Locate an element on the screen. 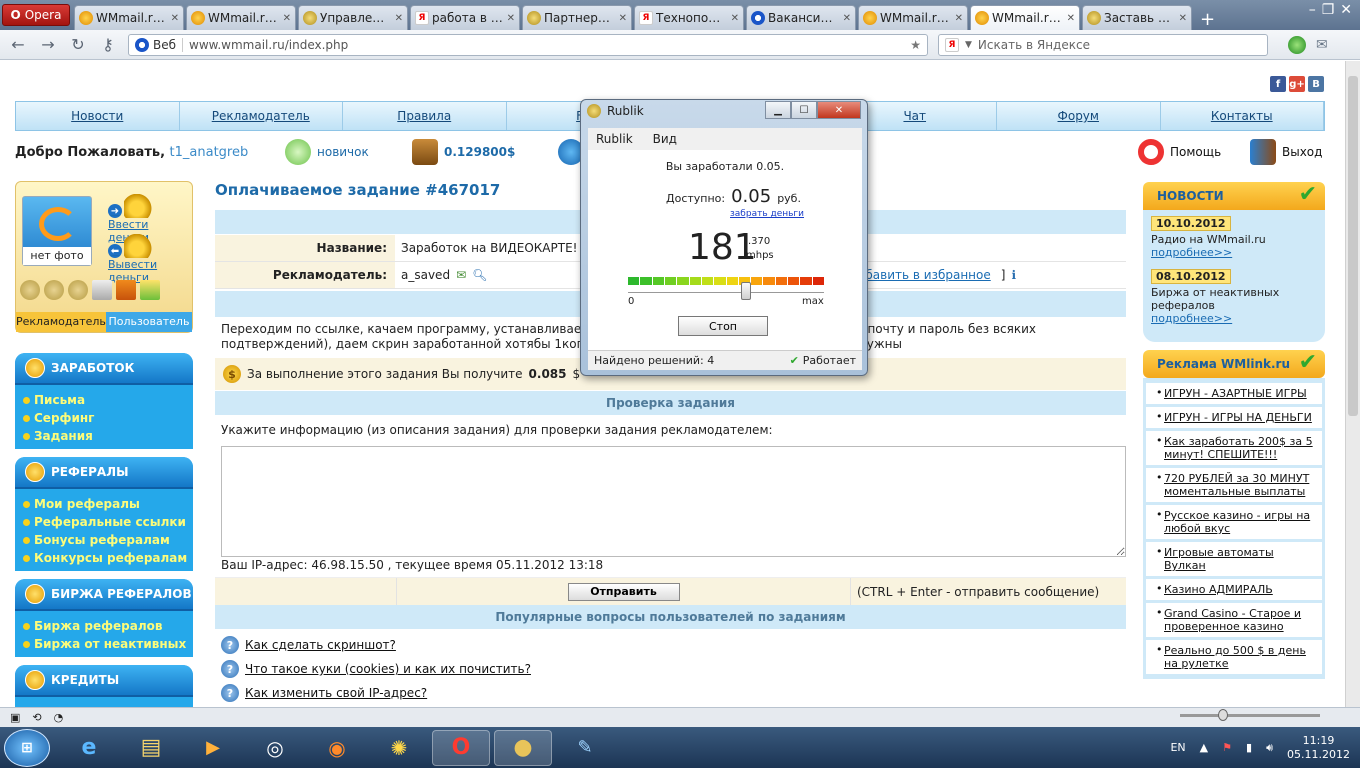 The image size is (1360, 768). search-icon: 🔍︎ is located at coordinates (479, 275).